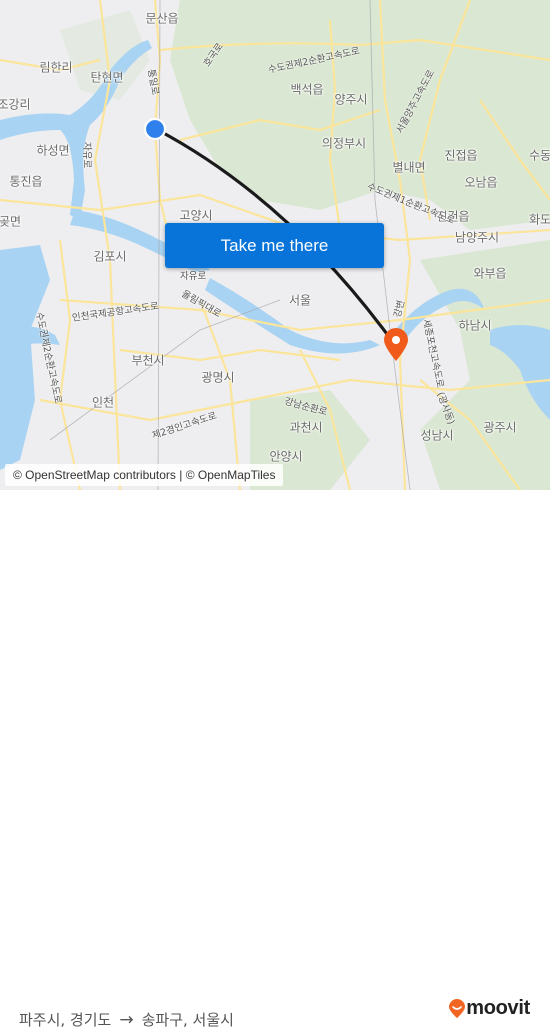  I want to click on place-label: 과천시, so click(306, 427).